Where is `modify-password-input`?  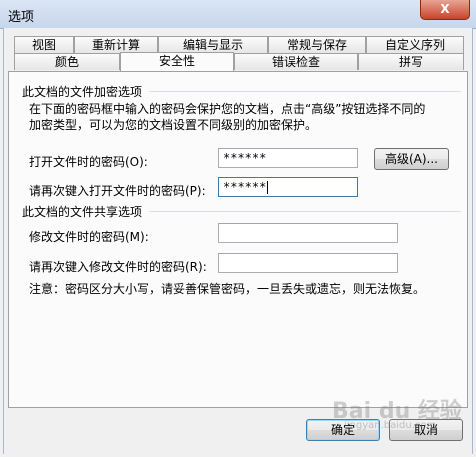 modify-password-input is located at coordinates (308, 233).